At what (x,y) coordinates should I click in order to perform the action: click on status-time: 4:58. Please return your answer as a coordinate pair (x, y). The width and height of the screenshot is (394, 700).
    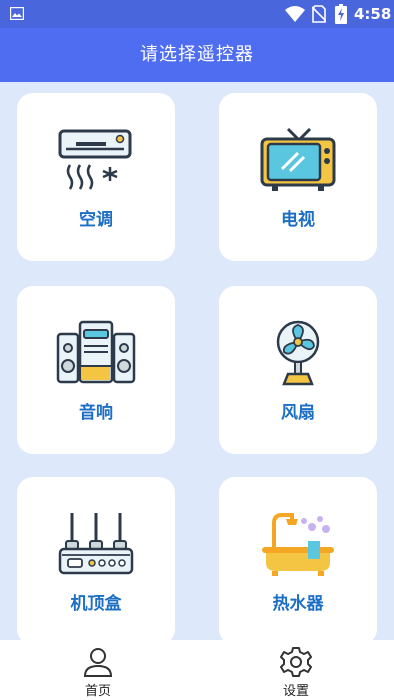
    Looking at the image, I should click on (373, 14).